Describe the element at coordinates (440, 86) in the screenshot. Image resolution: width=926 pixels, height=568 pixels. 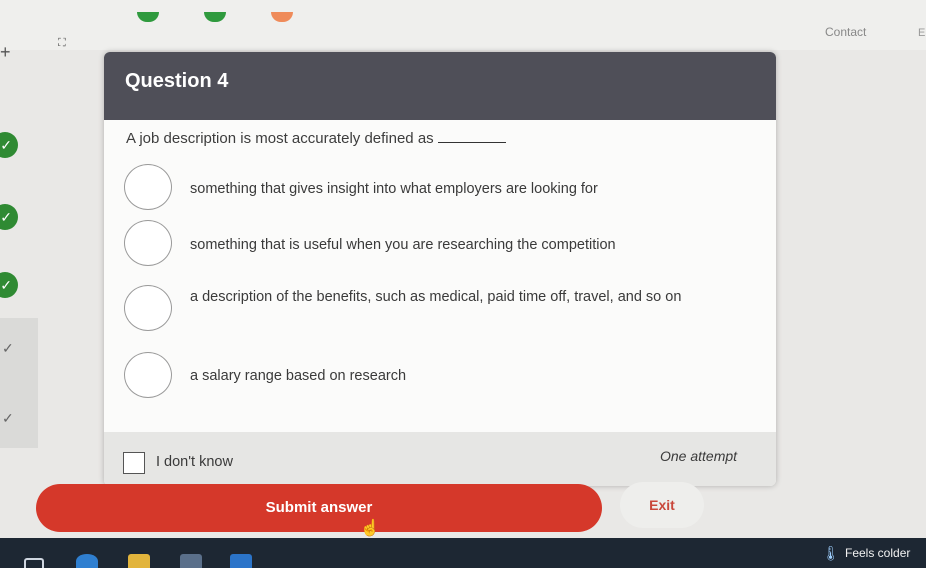
I see `card-header: Question 4` at that location.